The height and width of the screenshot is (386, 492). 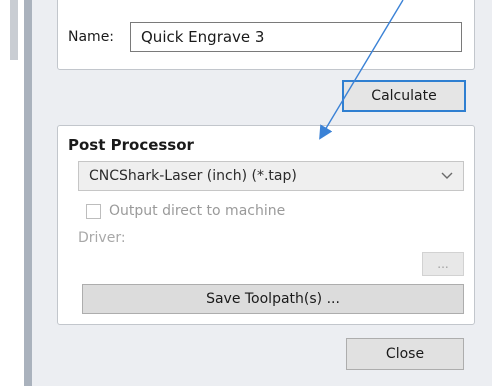 I want to click on calculate-button: Calculate, so click(x=404, y=96).